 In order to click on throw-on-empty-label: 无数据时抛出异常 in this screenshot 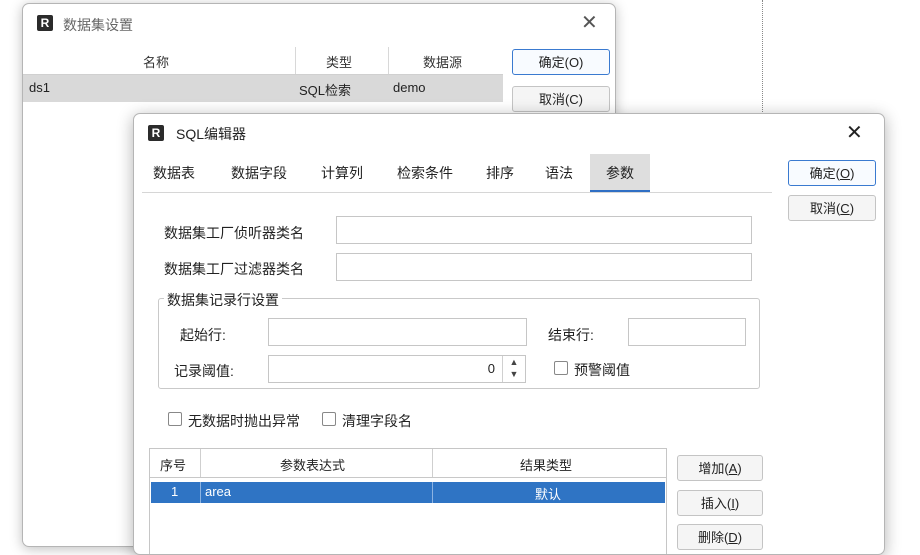, I will do `click(244, 421)`.